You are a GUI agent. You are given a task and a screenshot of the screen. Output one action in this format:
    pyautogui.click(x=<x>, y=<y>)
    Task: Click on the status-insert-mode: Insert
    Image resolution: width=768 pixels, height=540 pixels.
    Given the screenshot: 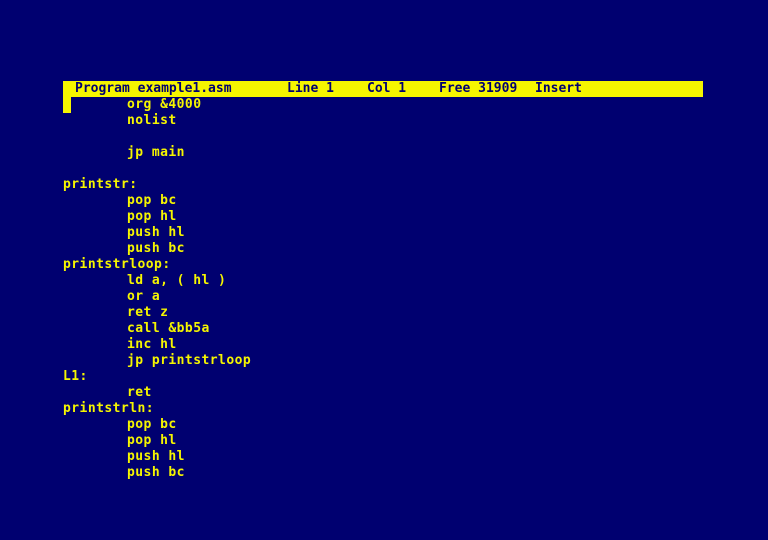 What is the action you would take?
    pyautogui.click(x=558, y=88)
    